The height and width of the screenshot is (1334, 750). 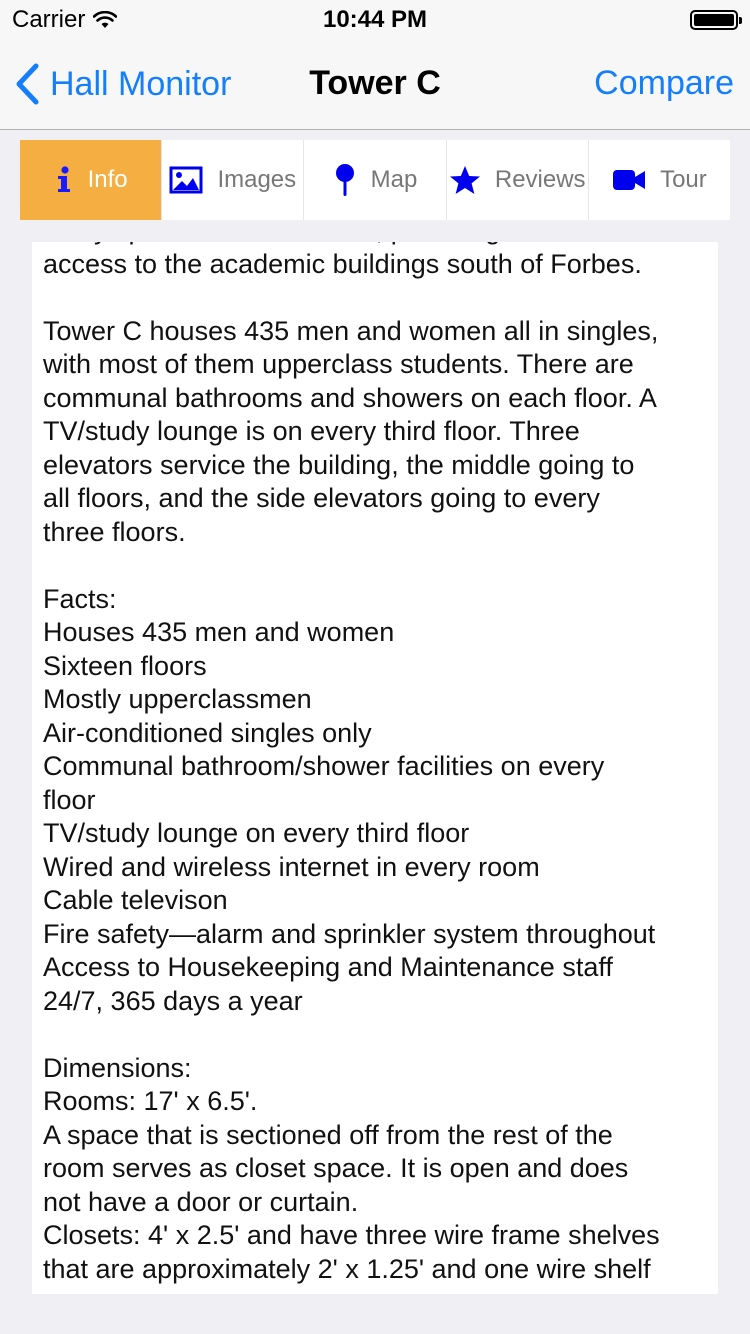 I want to click on tab-info-label: Info, so click(x=107, y=179).